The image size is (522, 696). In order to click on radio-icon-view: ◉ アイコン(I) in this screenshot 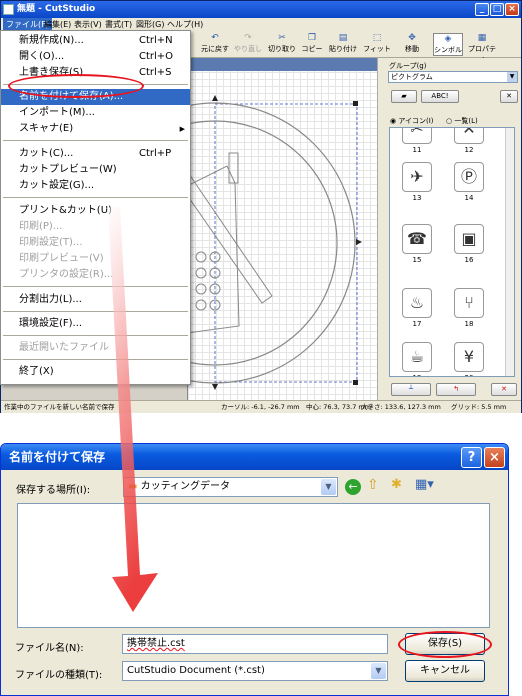, I will do `click(412, 121)`.